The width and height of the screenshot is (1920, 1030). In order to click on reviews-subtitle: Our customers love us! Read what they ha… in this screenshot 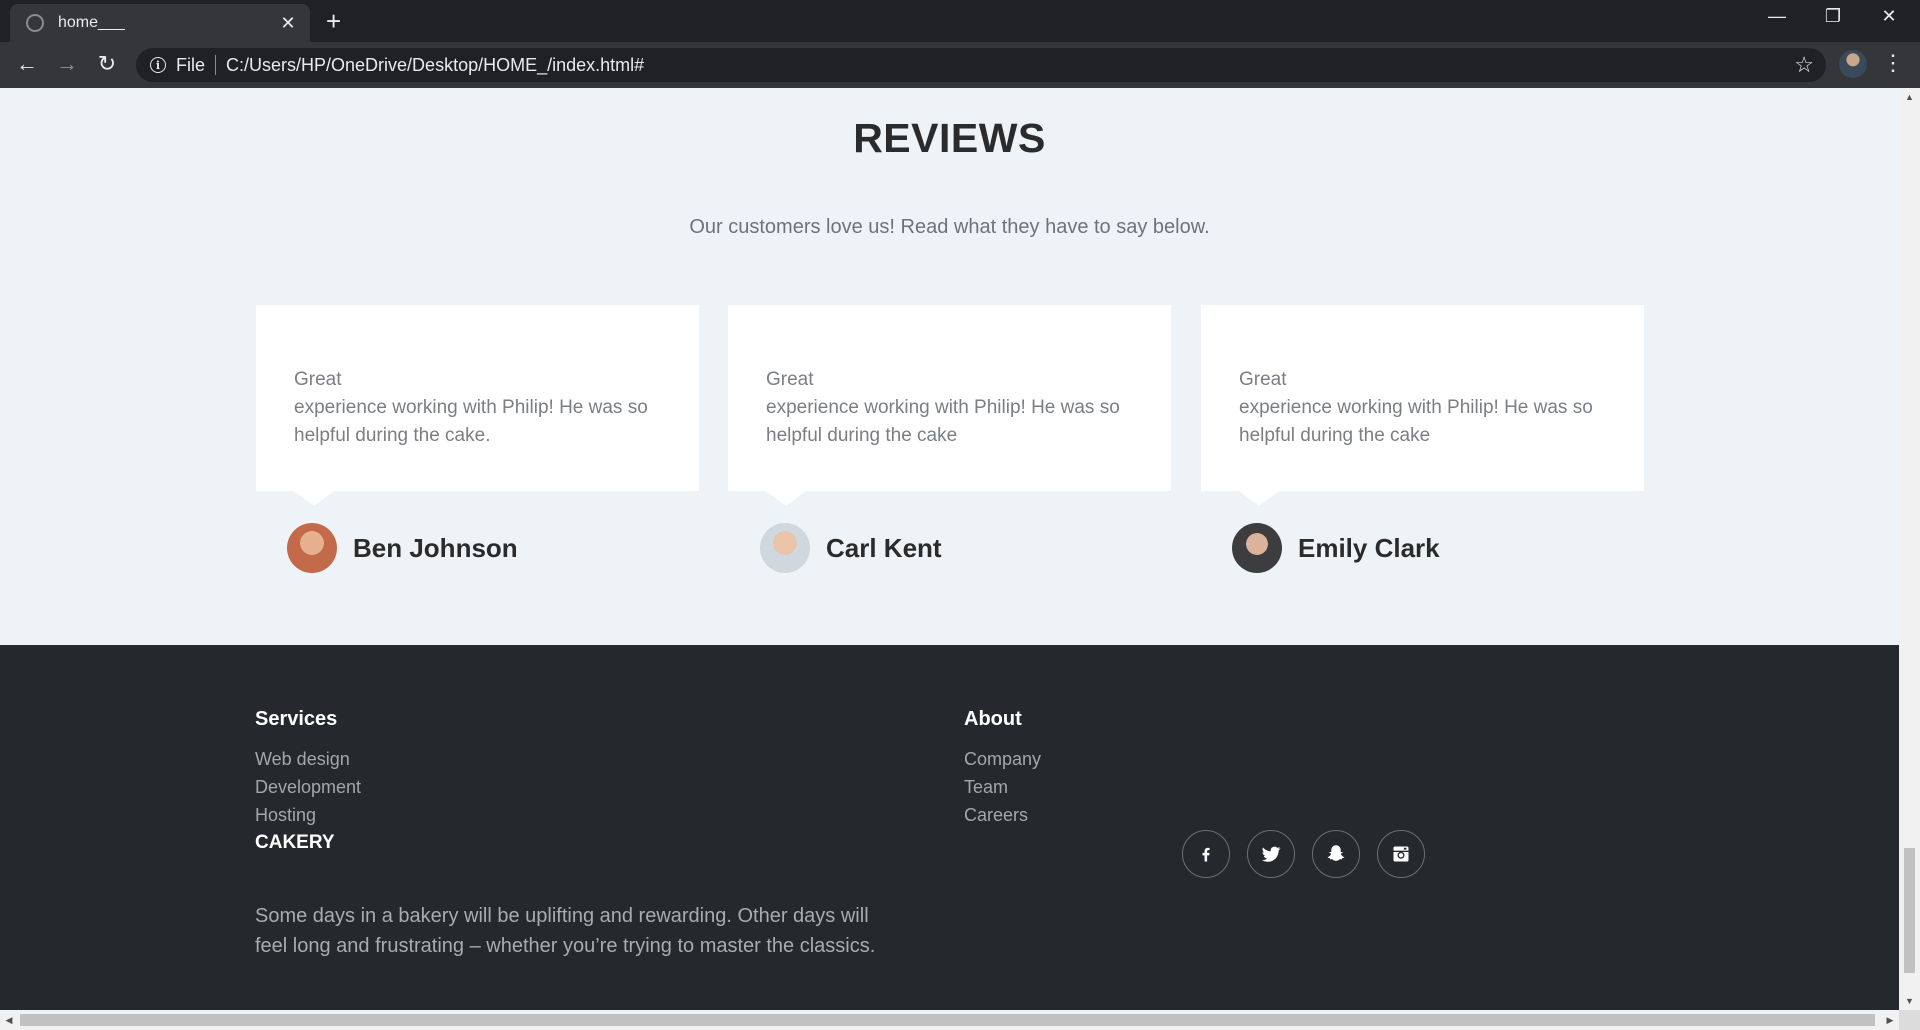, I will do `click(949, 227)`.